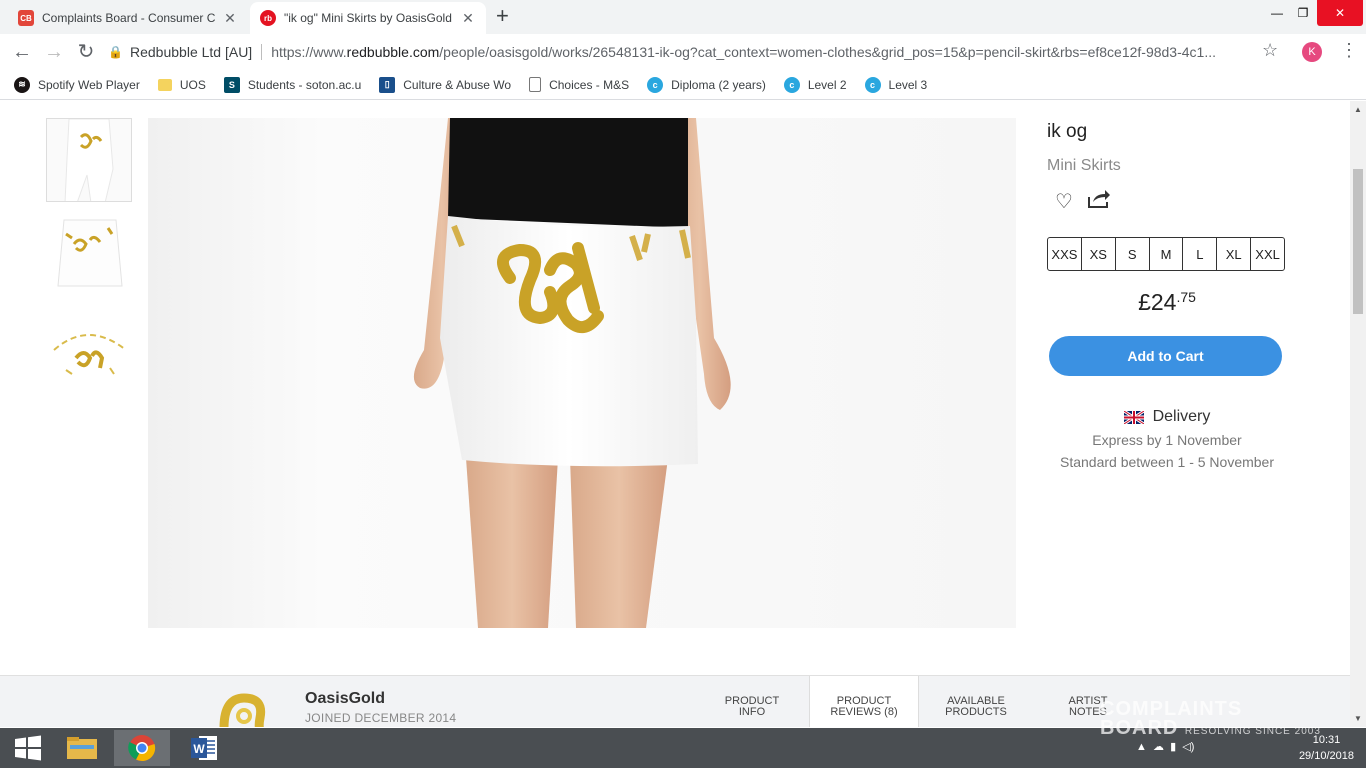 The height and width of the screenshot is (768, 1366). Describe the element at coordinates (1133, 254) in the screenshot. I see `size-option-s: S` at that location.